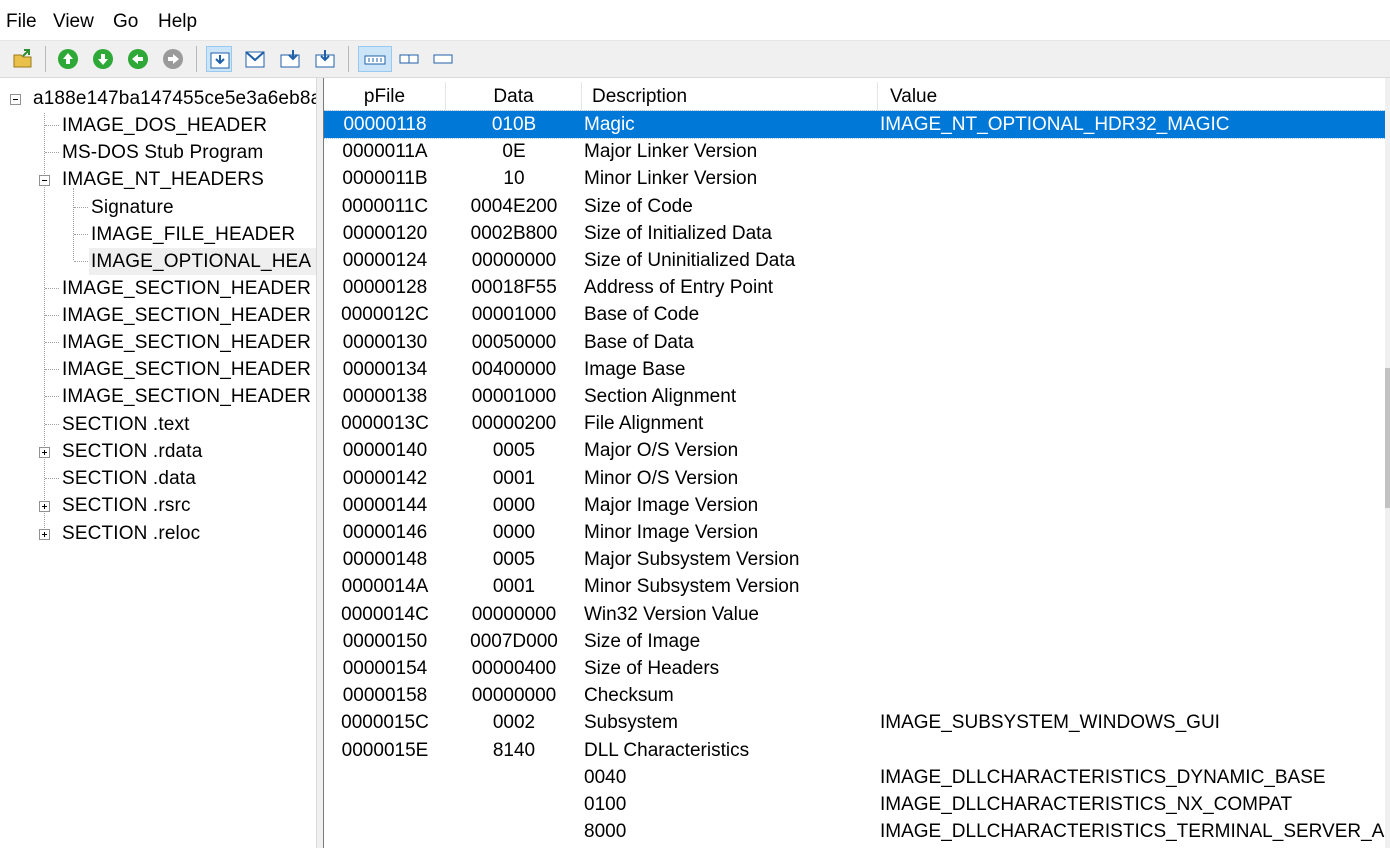  I want to click on cell-description: Base of Code, so click(642, 315).